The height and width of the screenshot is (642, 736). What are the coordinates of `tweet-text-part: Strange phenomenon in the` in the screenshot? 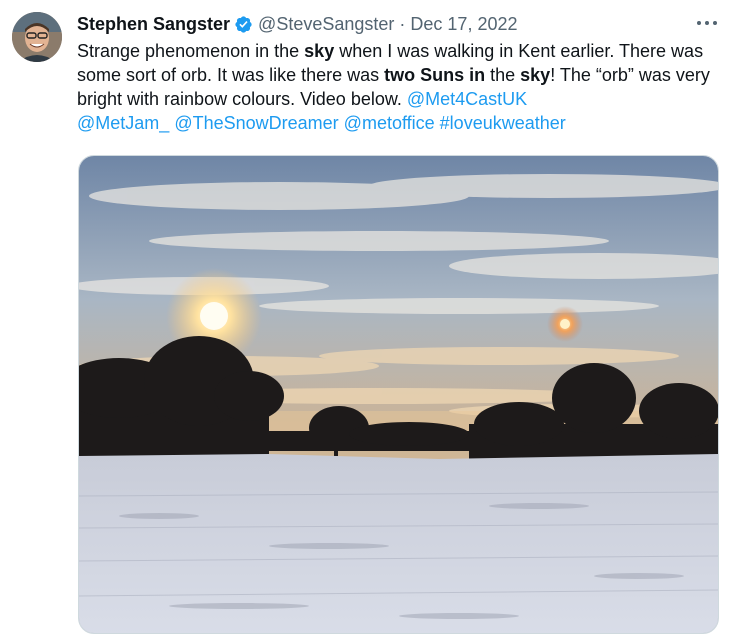 It's located at (191, 51).